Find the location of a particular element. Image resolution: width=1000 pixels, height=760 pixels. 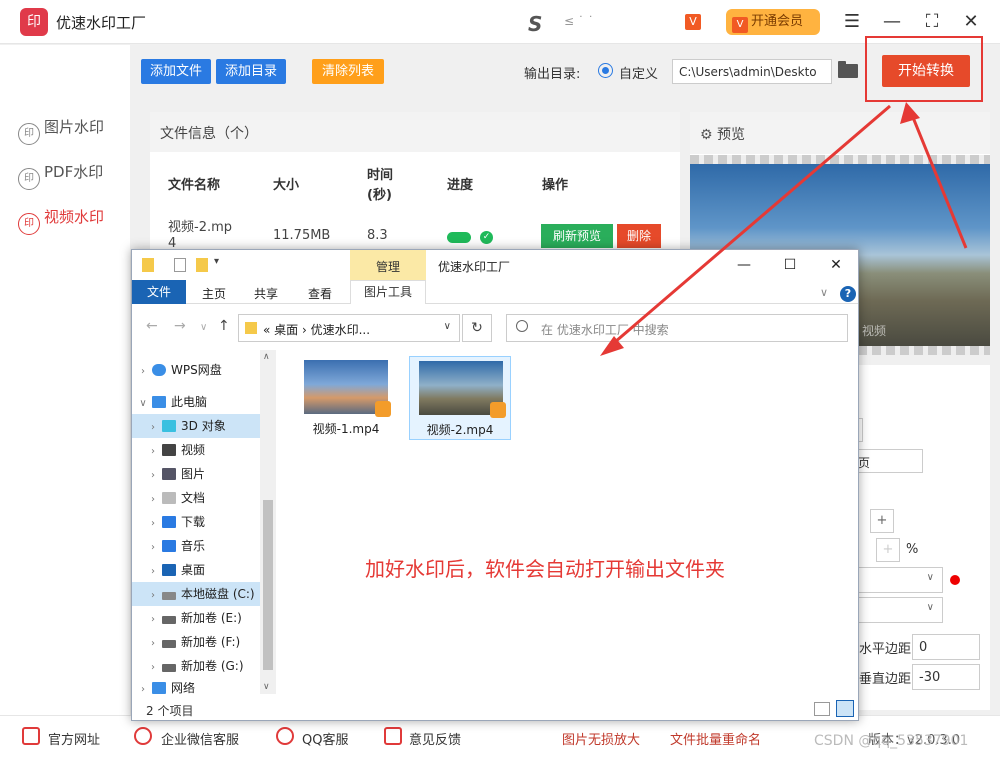

annotation-arrows is located at coordinates (784, 229).